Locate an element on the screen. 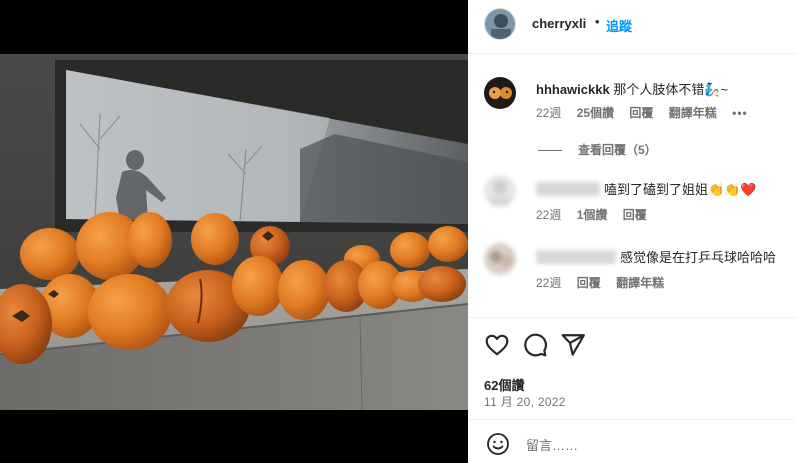  post-date: 11 月 20, 2022 is located at coordinates (525, 401).